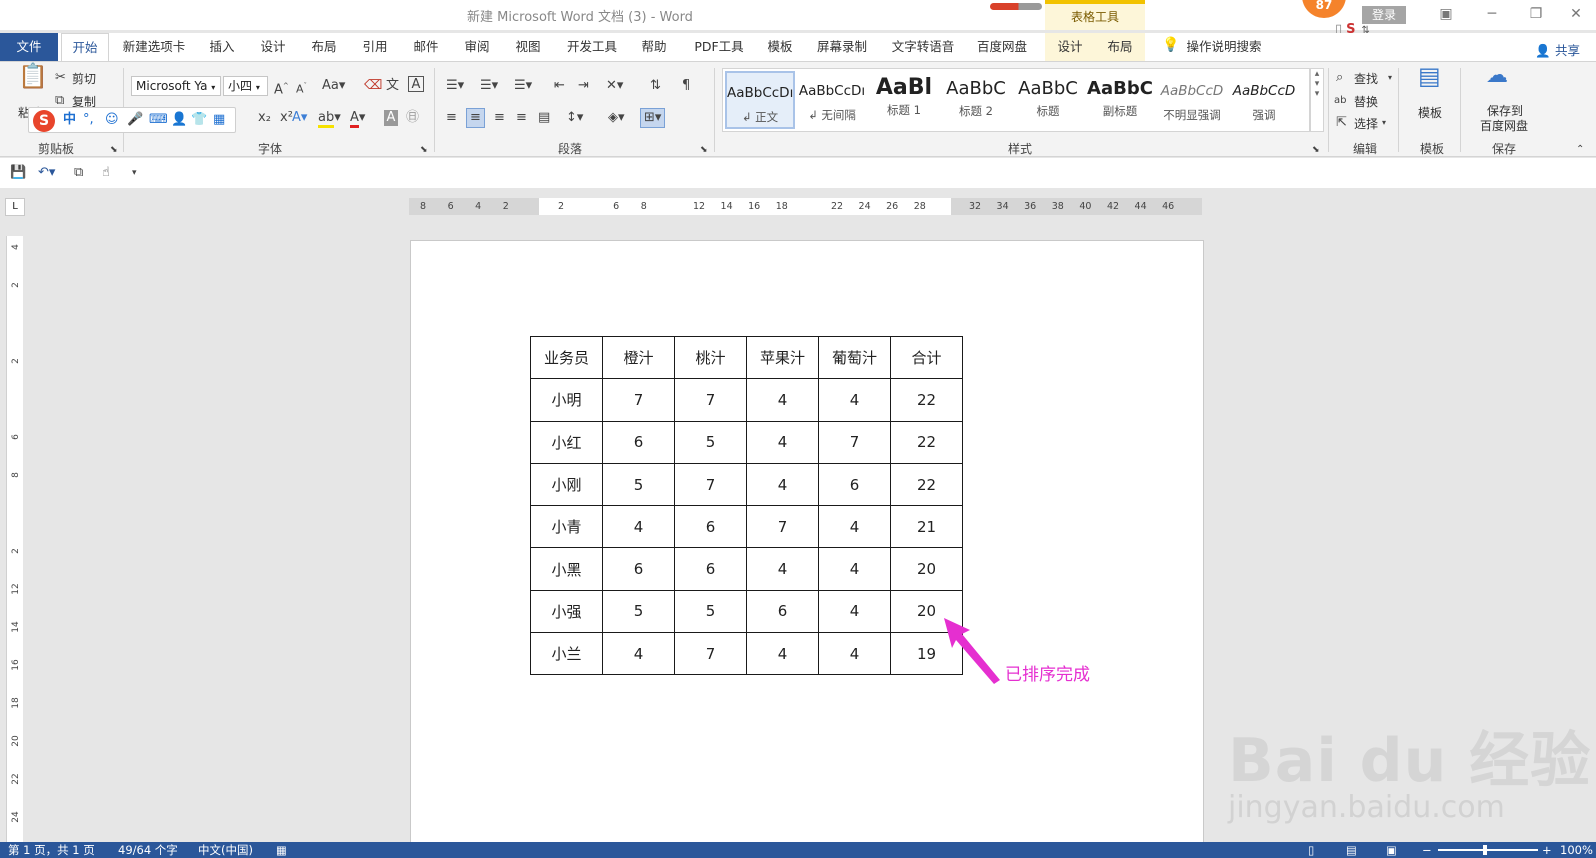 The image size is (1596, 858). What do you see at coordinates (614, 86) in the screenshot?
I see `chinese-layout-icon: ✕▾` at bounding box center [614, 86].